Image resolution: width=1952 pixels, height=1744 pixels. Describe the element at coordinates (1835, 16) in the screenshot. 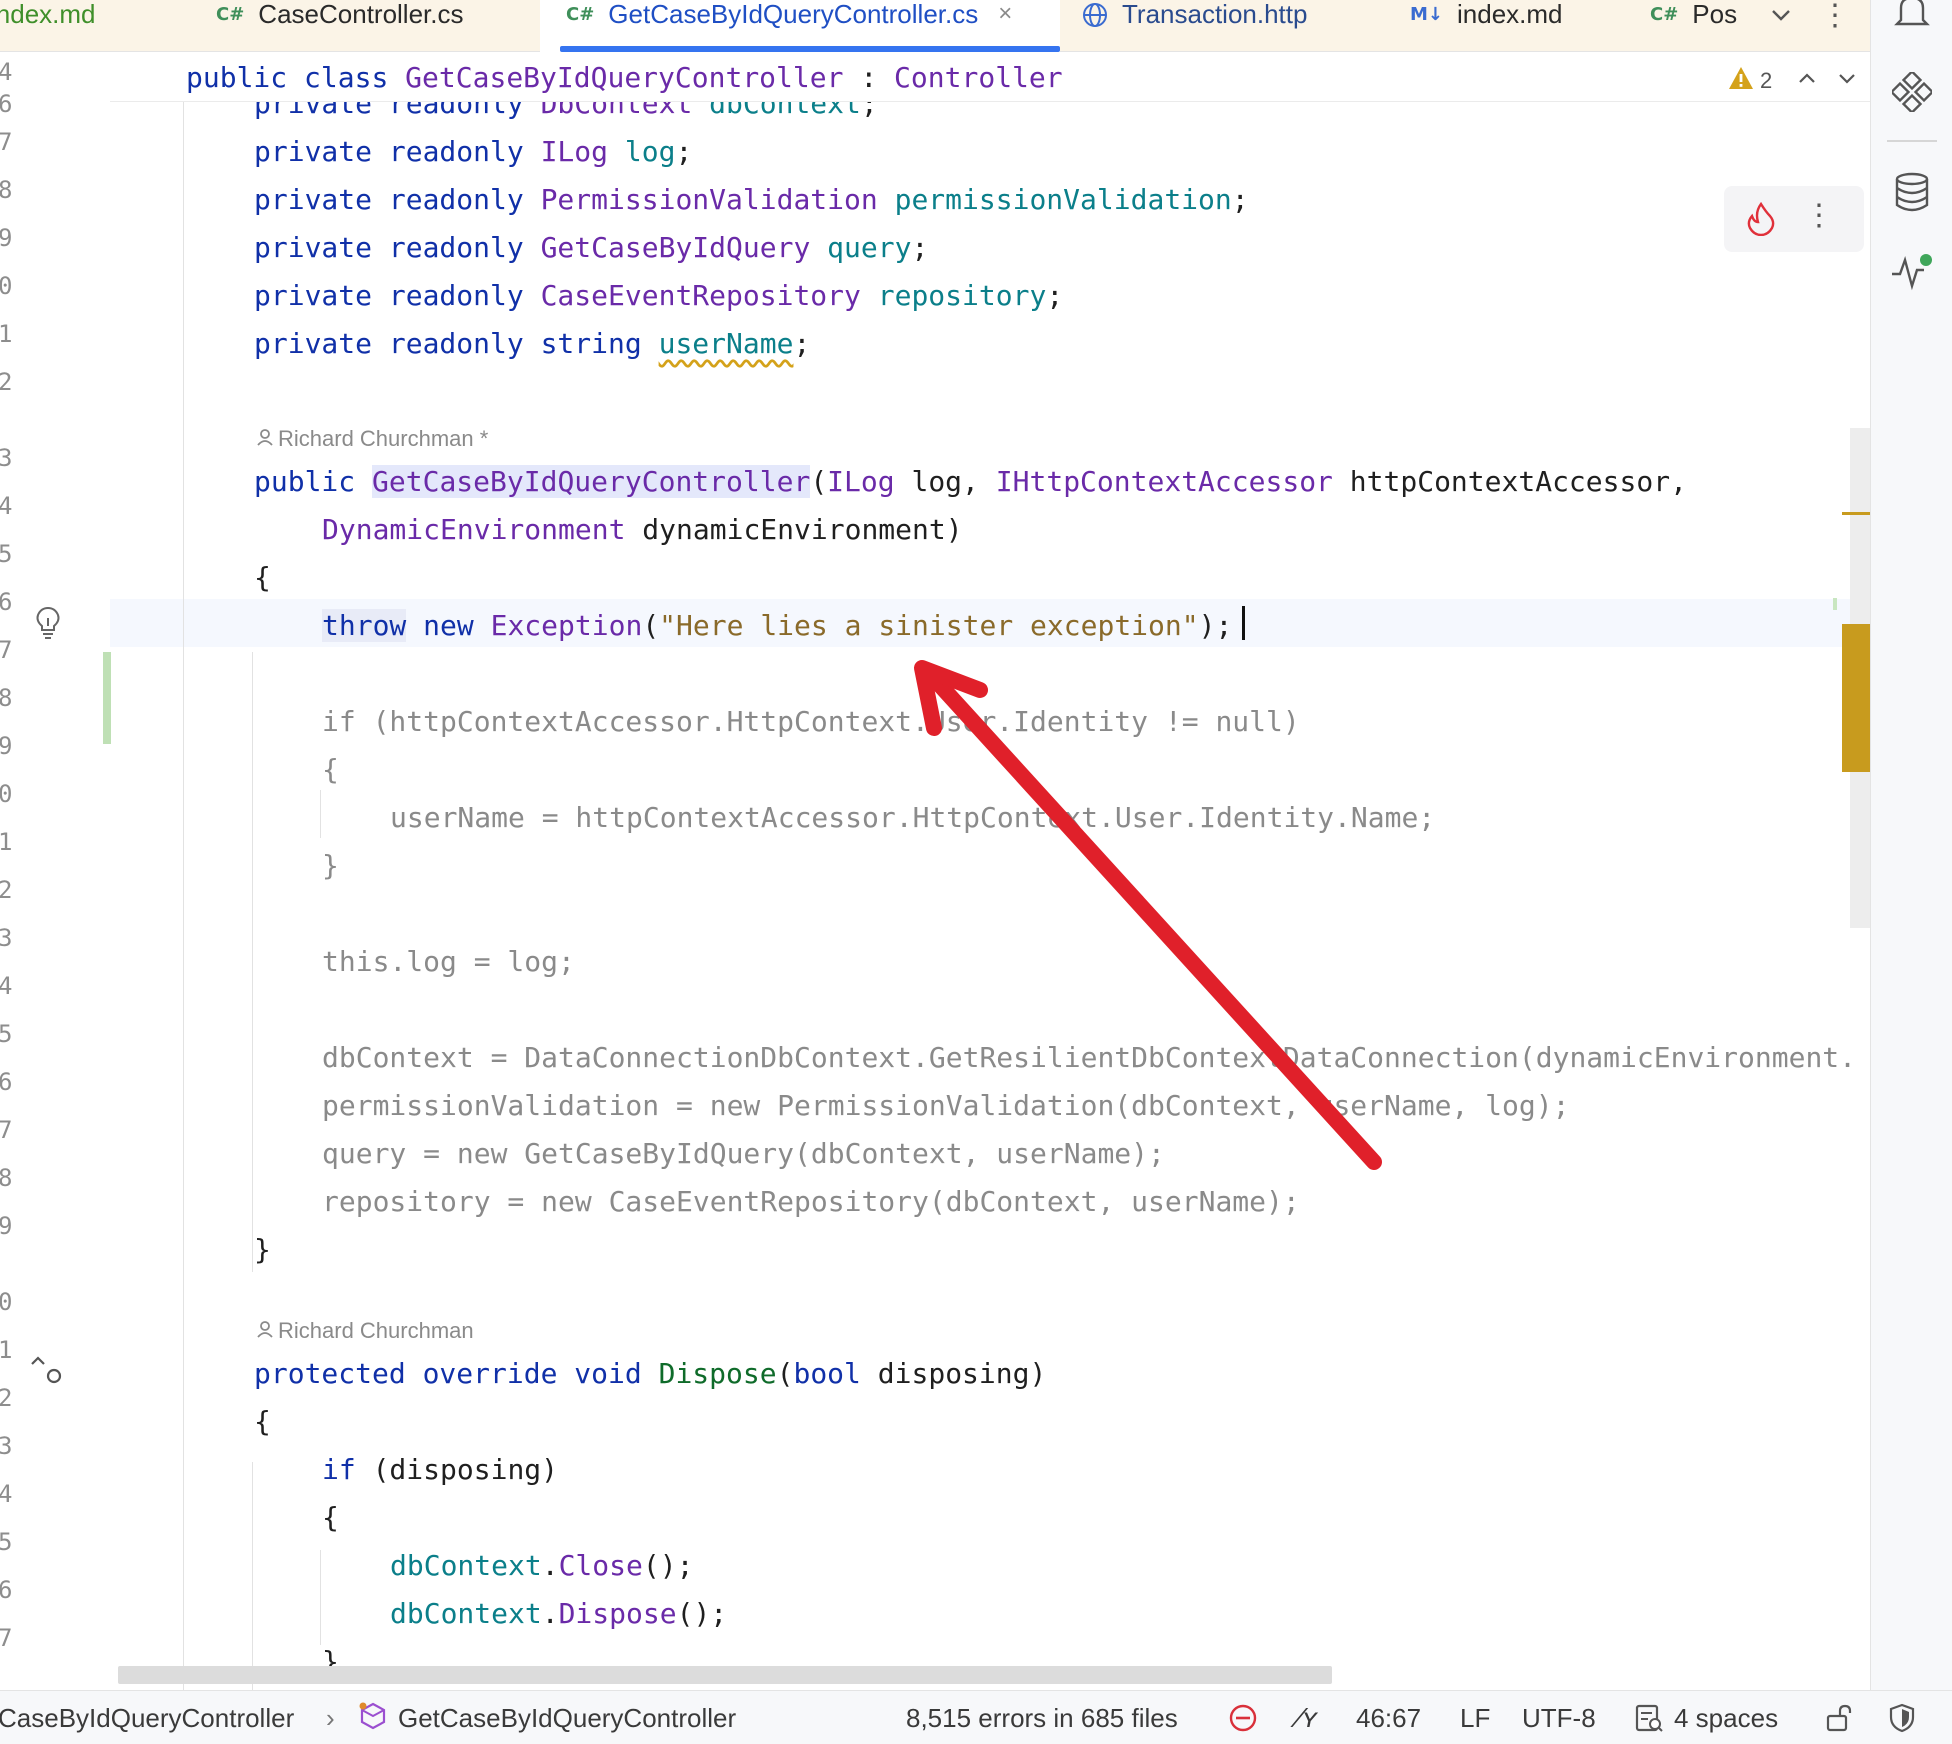

I see `tab-more-icon: ⋮` at that location.